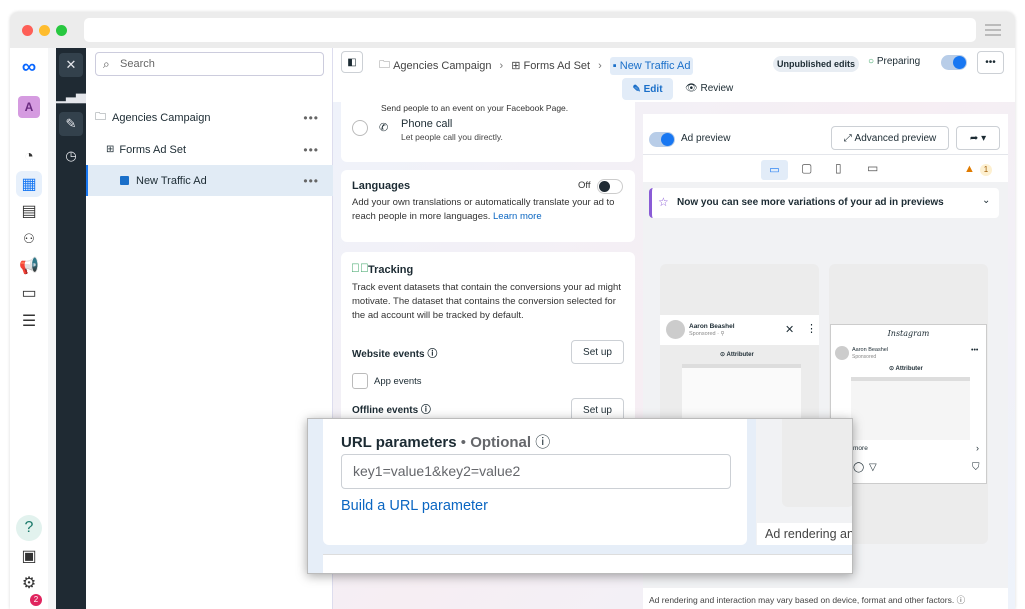 The width and height of the screenshot is (1025, 609). I want to click on tree-item-ad: New Traffic Ad •••, so click(209, 180).